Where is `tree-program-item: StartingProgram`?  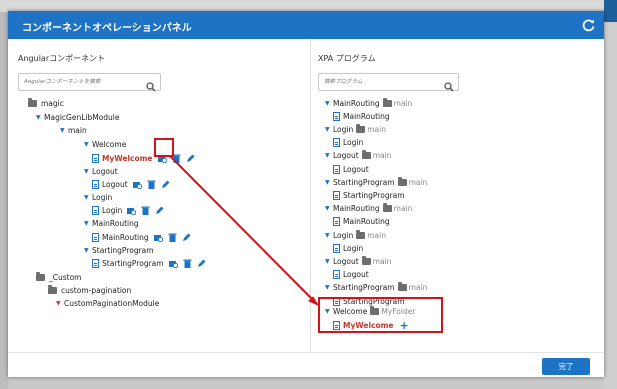
tree-program-item: StartingProgram is located at coordinates (369, 195).